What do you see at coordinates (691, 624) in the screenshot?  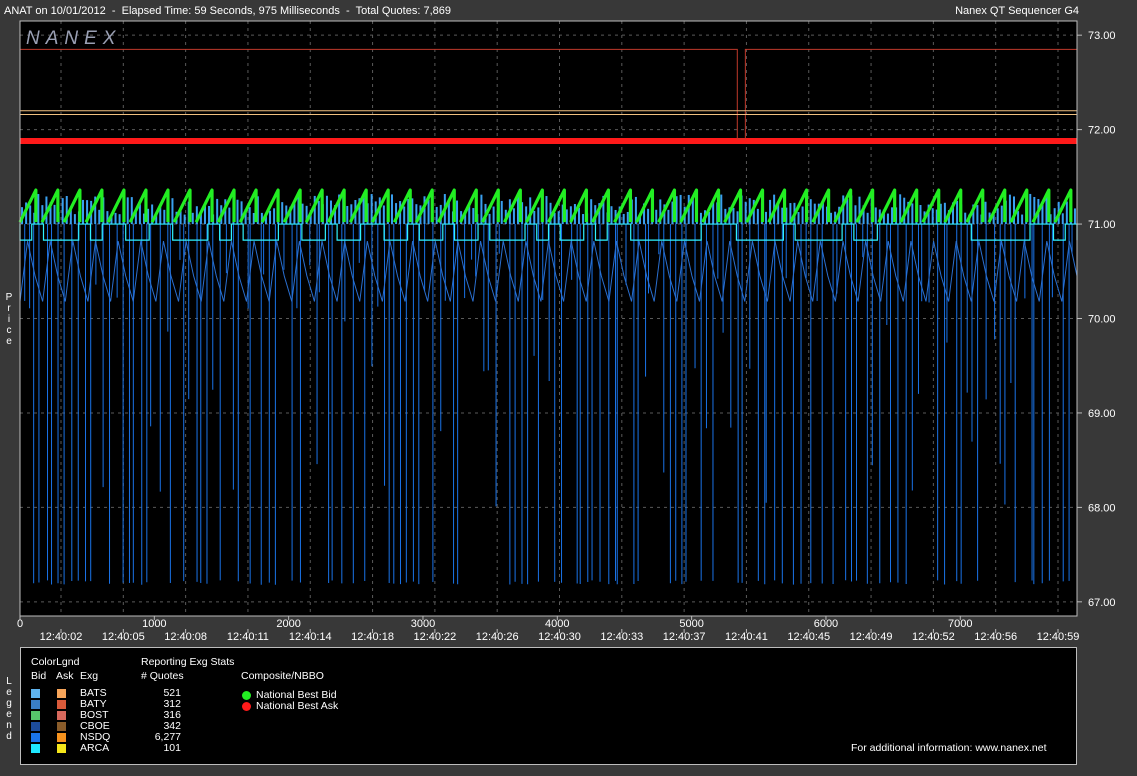 I see `x-tick-label: 5000` at bounding box center [691, 624].